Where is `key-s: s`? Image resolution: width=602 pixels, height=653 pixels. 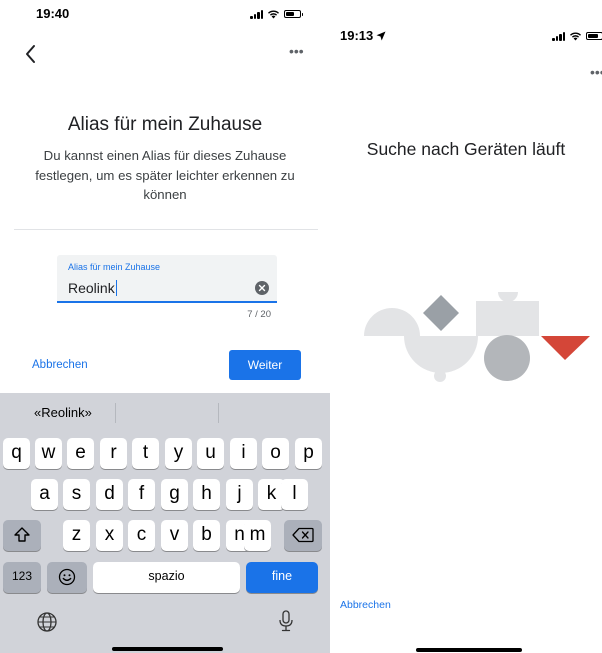 key-s: s is located at coordinates (76, 494).